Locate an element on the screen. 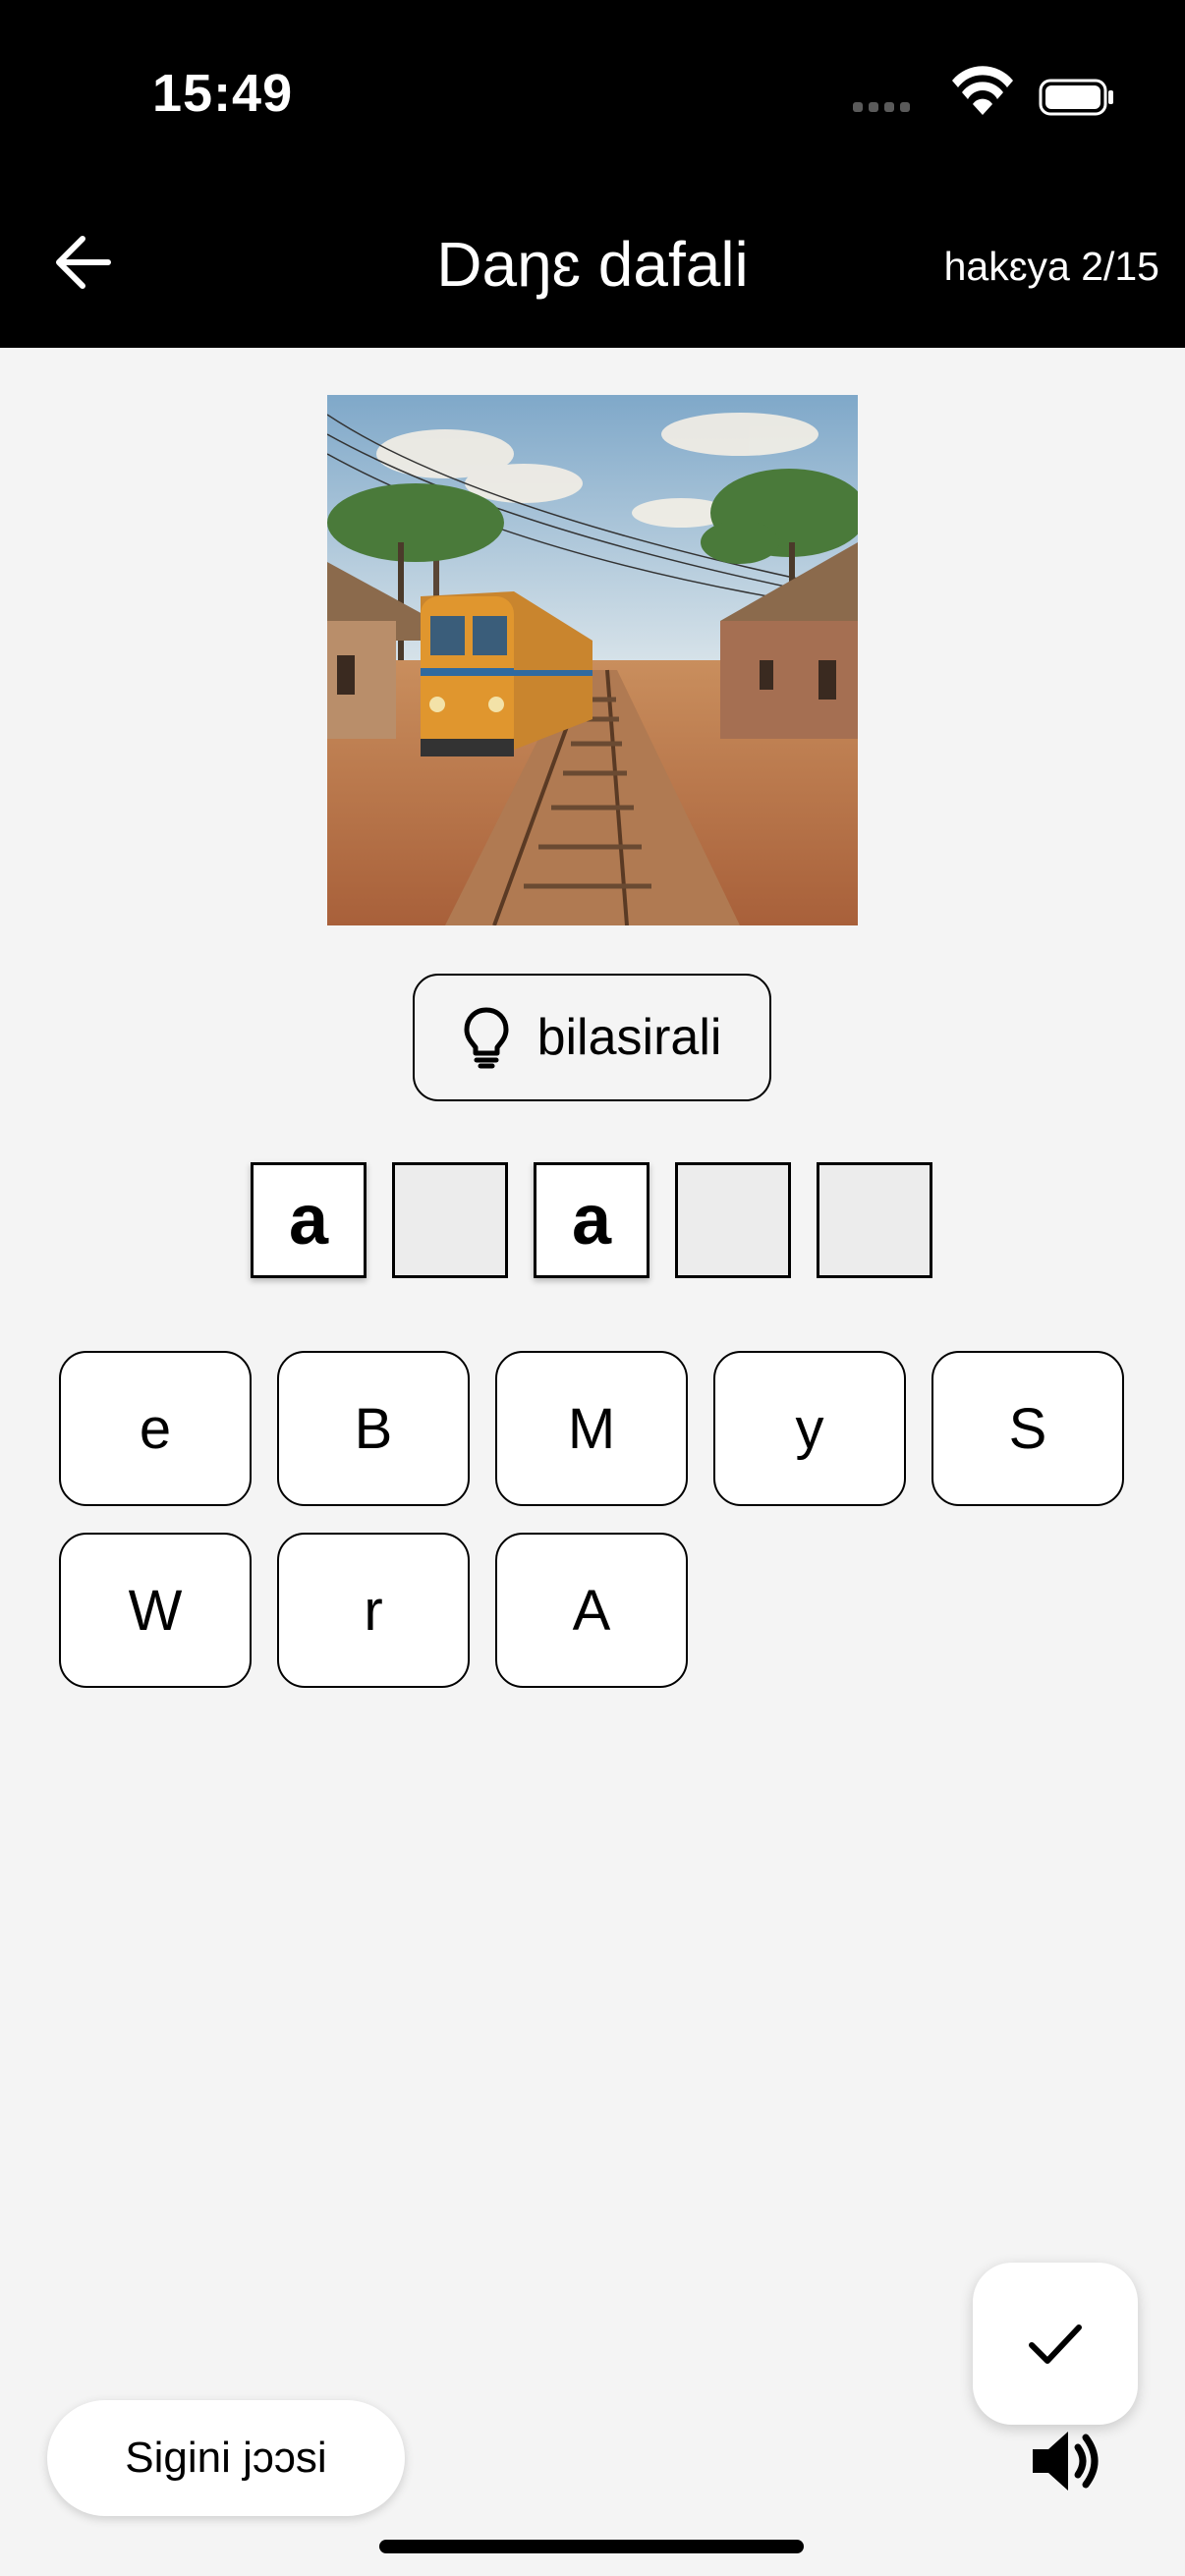 This screenshot has height=2576, width=1185. check-answer-button is located at coordinates (1056, 2344).